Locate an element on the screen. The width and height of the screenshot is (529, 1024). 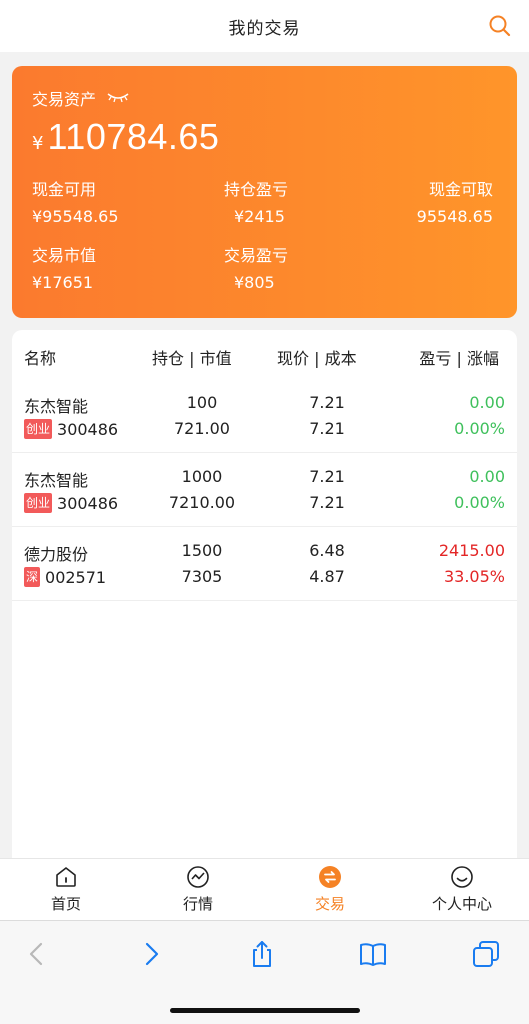
market-value: 7210.00 is located at coordinates (202, 502).